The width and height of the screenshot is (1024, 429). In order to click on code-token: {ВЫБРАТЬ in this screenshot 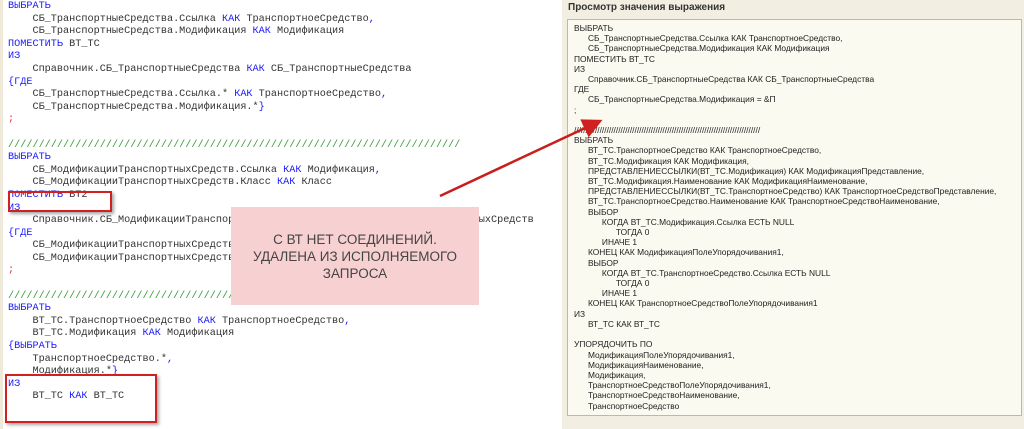, I will do `click(32, 347)`.